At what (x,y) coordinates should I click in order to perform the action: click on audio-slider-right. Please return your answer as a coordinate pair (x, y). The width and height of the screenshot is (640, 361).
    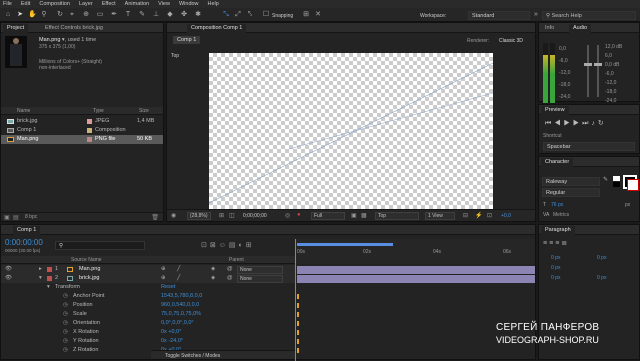
    Looking at the image, I should click on (598, 71).